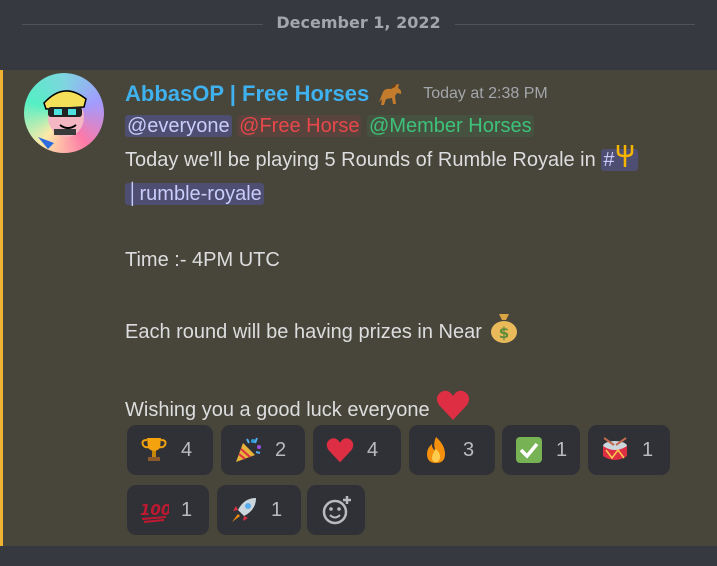 The width and height of the screenshot is (717, 566). What do you see at coordinates (390, 94) in the screenshot?
I see `horse-emoji-icon` at bounding box center [390, 94].